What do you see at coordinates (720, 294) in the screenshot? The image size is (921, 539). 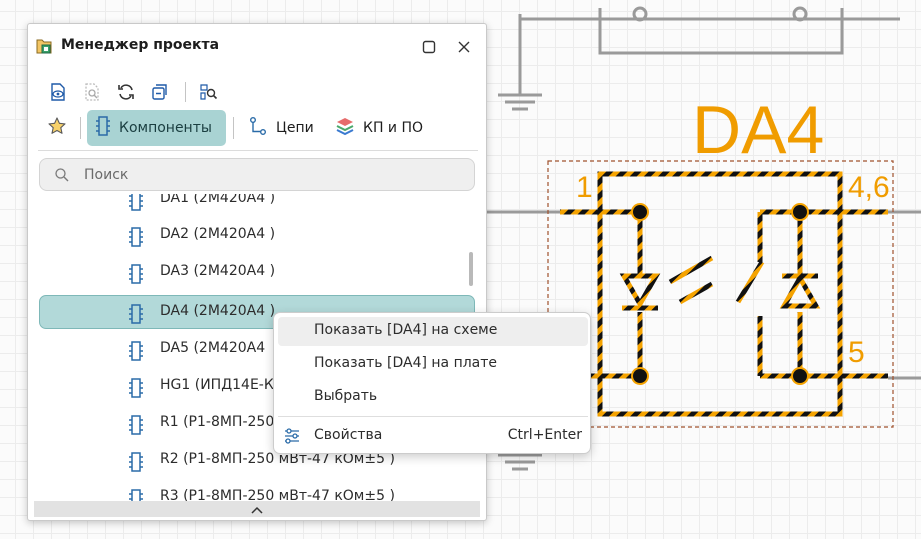 I see `pin-dots` at bounding box center [720, 294].